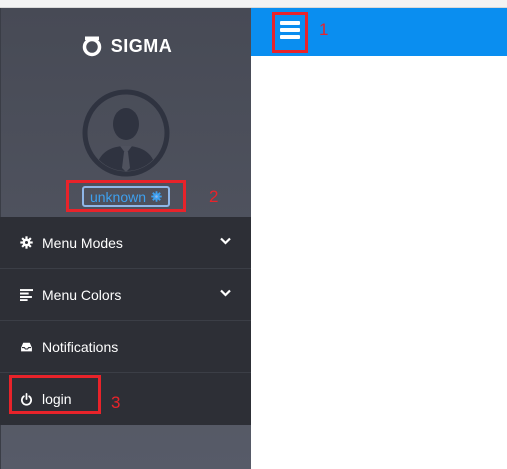 Image resolution: width=507 pixels, height=469 pixels. What do you see at coordinates (125, 243) in the screenshot?
I see `menu-item-menu-modes: Menu Modes` at bounding box center [125, 243].